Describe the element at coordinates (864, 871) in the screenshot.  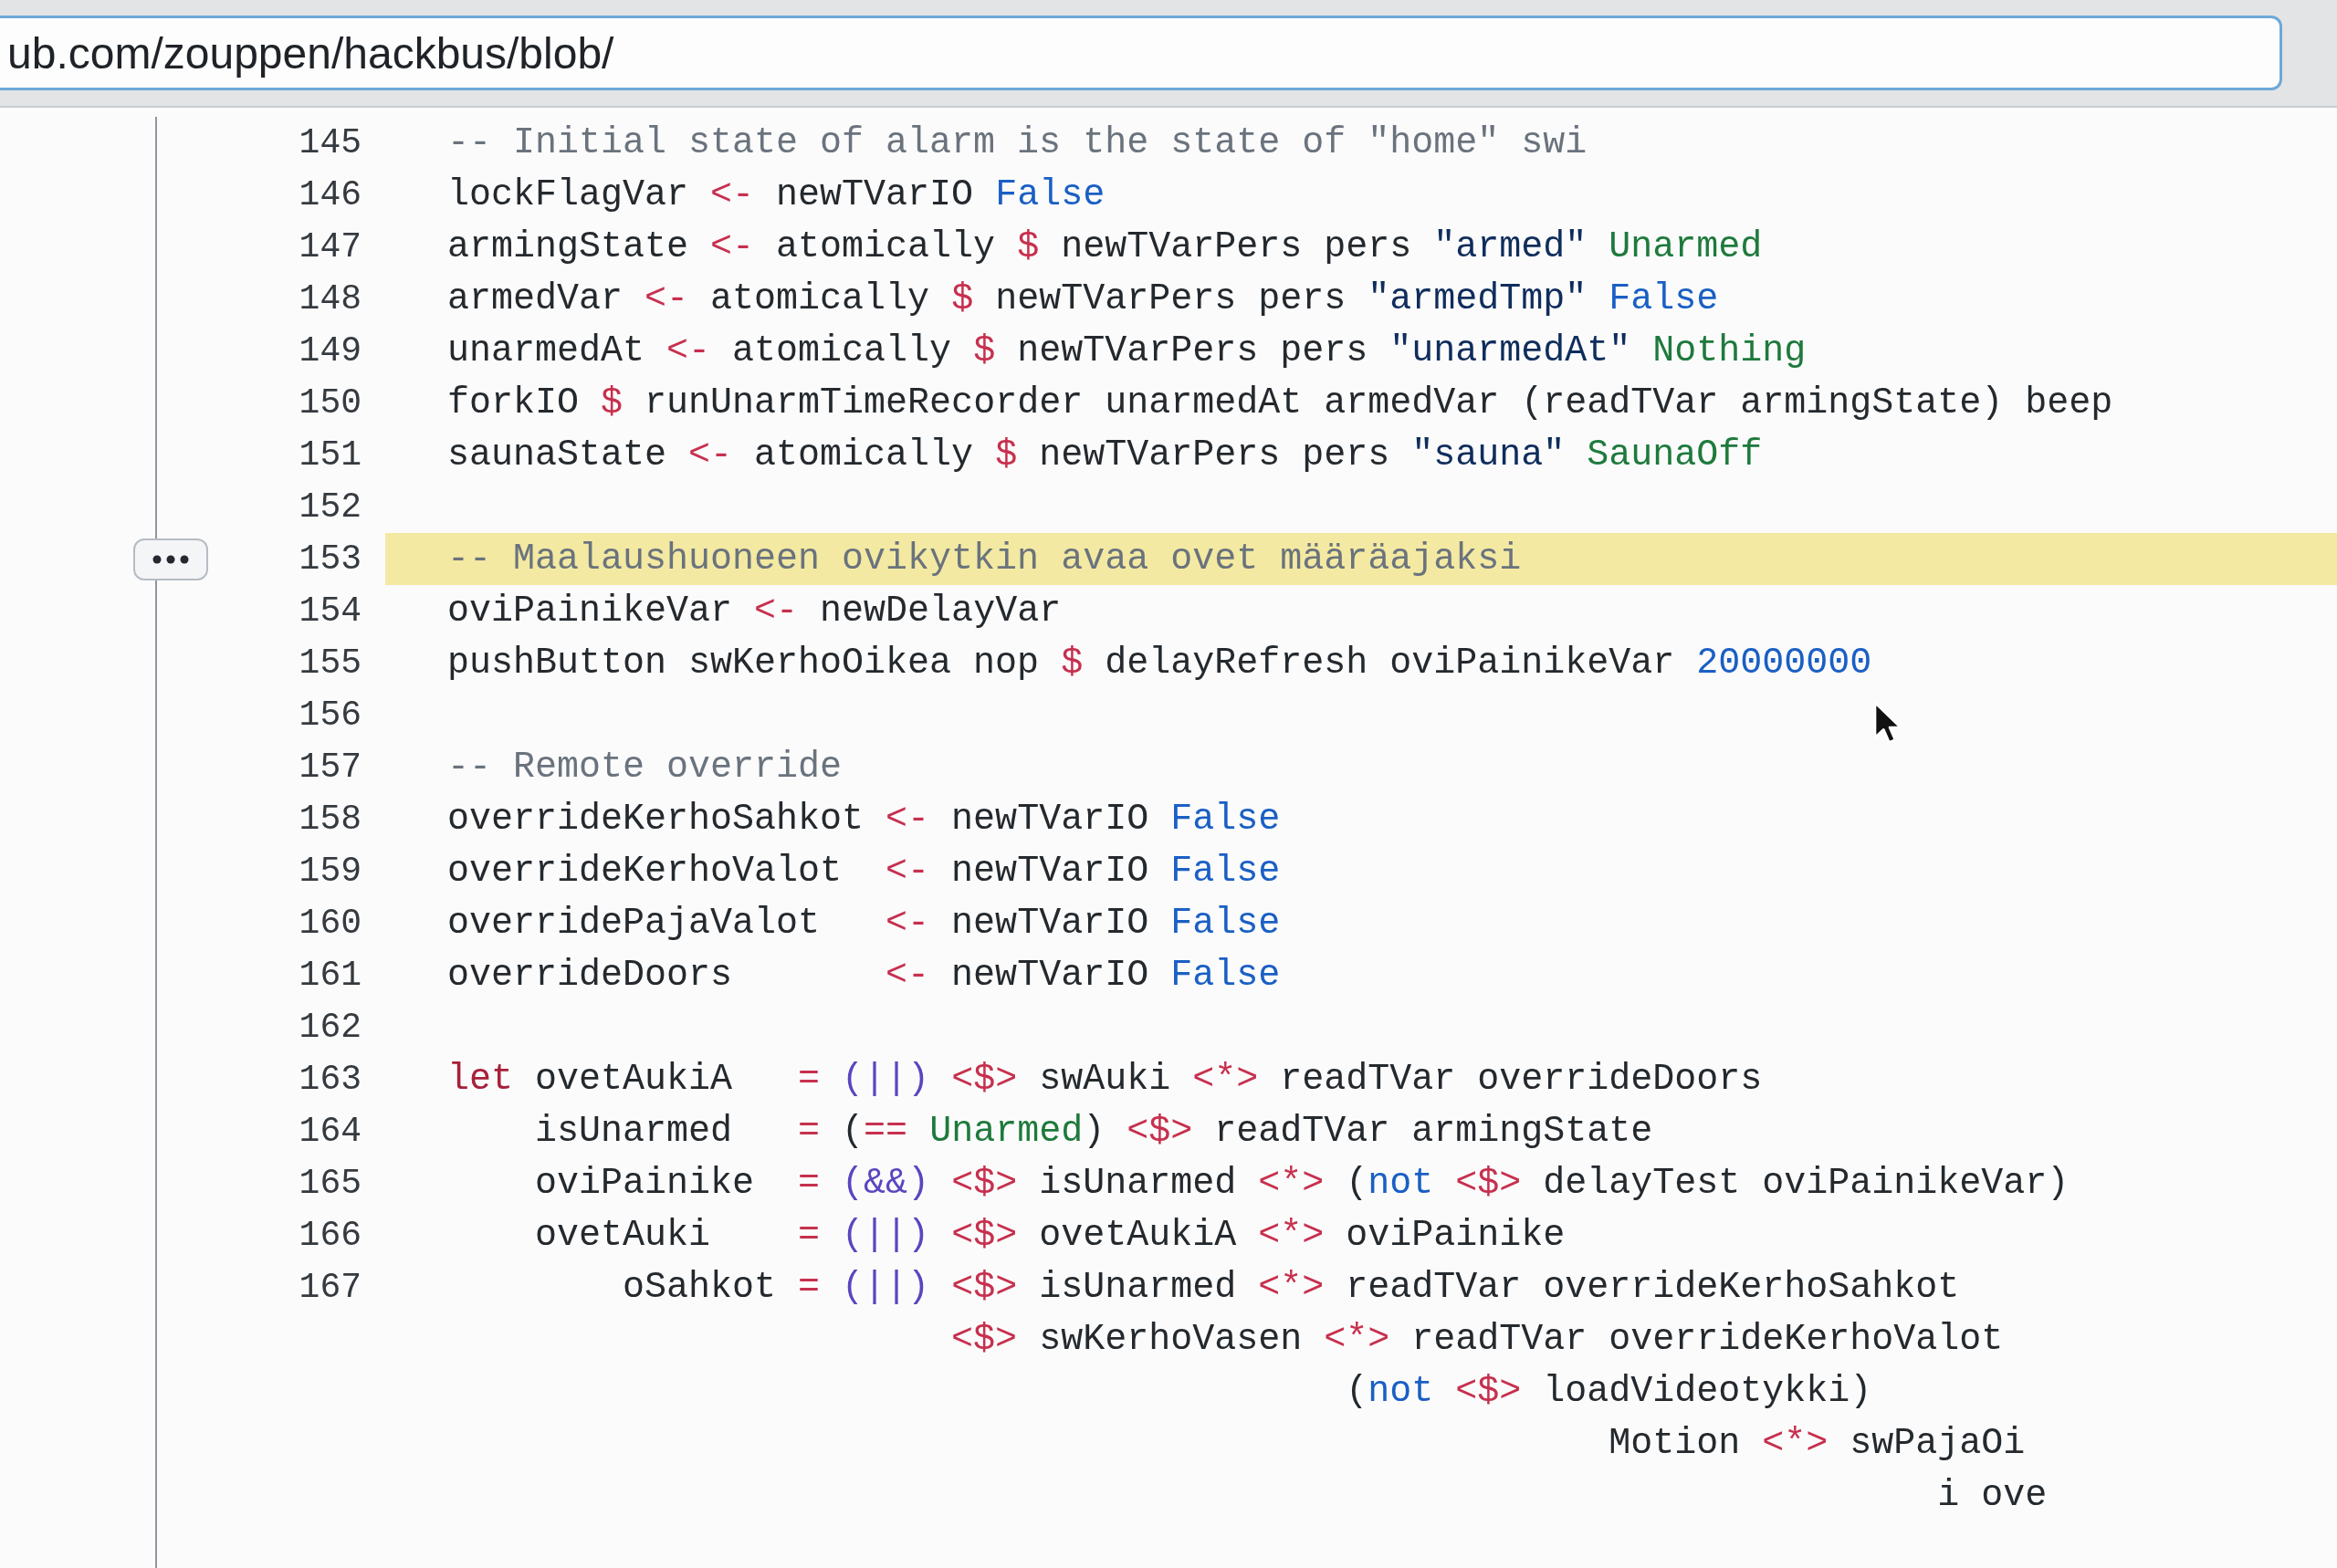
I see `code-line: overrideKerhoValot <- newTVarIO False` at that location.